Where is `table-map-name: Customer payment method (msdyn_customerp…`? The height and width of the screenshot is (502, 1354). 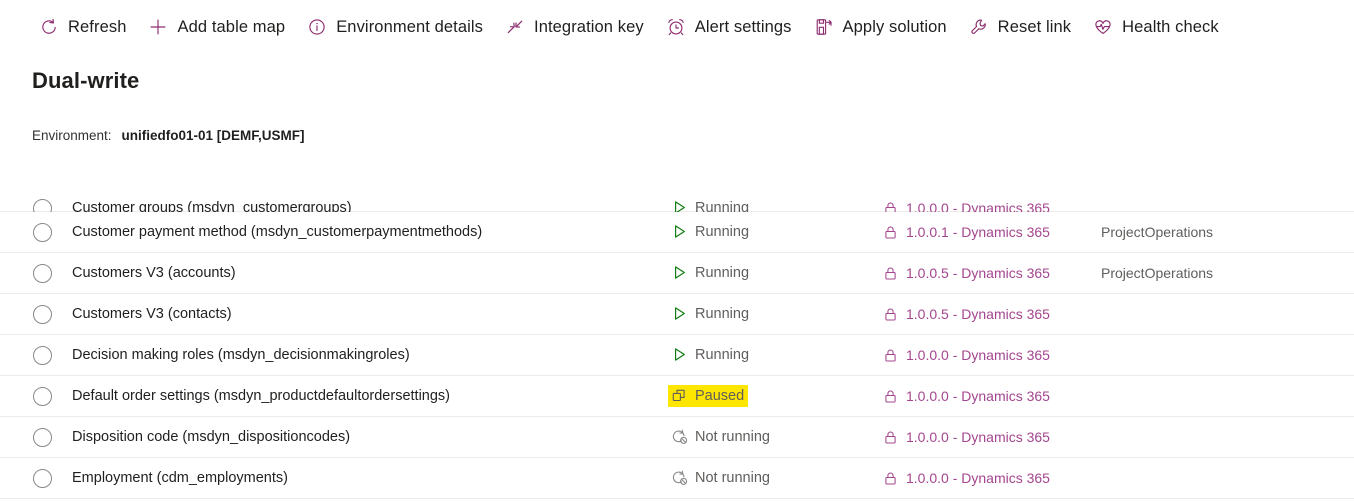 table-map-name: Customer payment method (msdyn_customerp… is located at coordinates (277, 232).